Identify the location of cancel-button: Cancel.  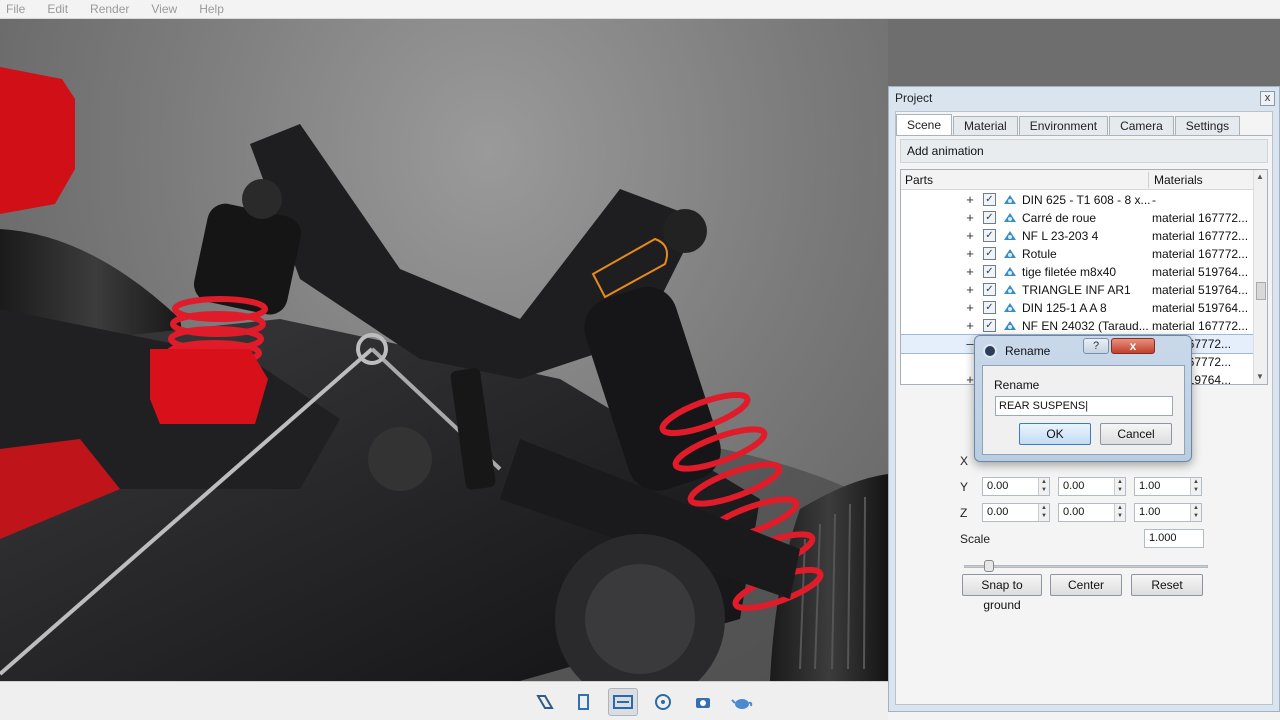
(1136, 434).